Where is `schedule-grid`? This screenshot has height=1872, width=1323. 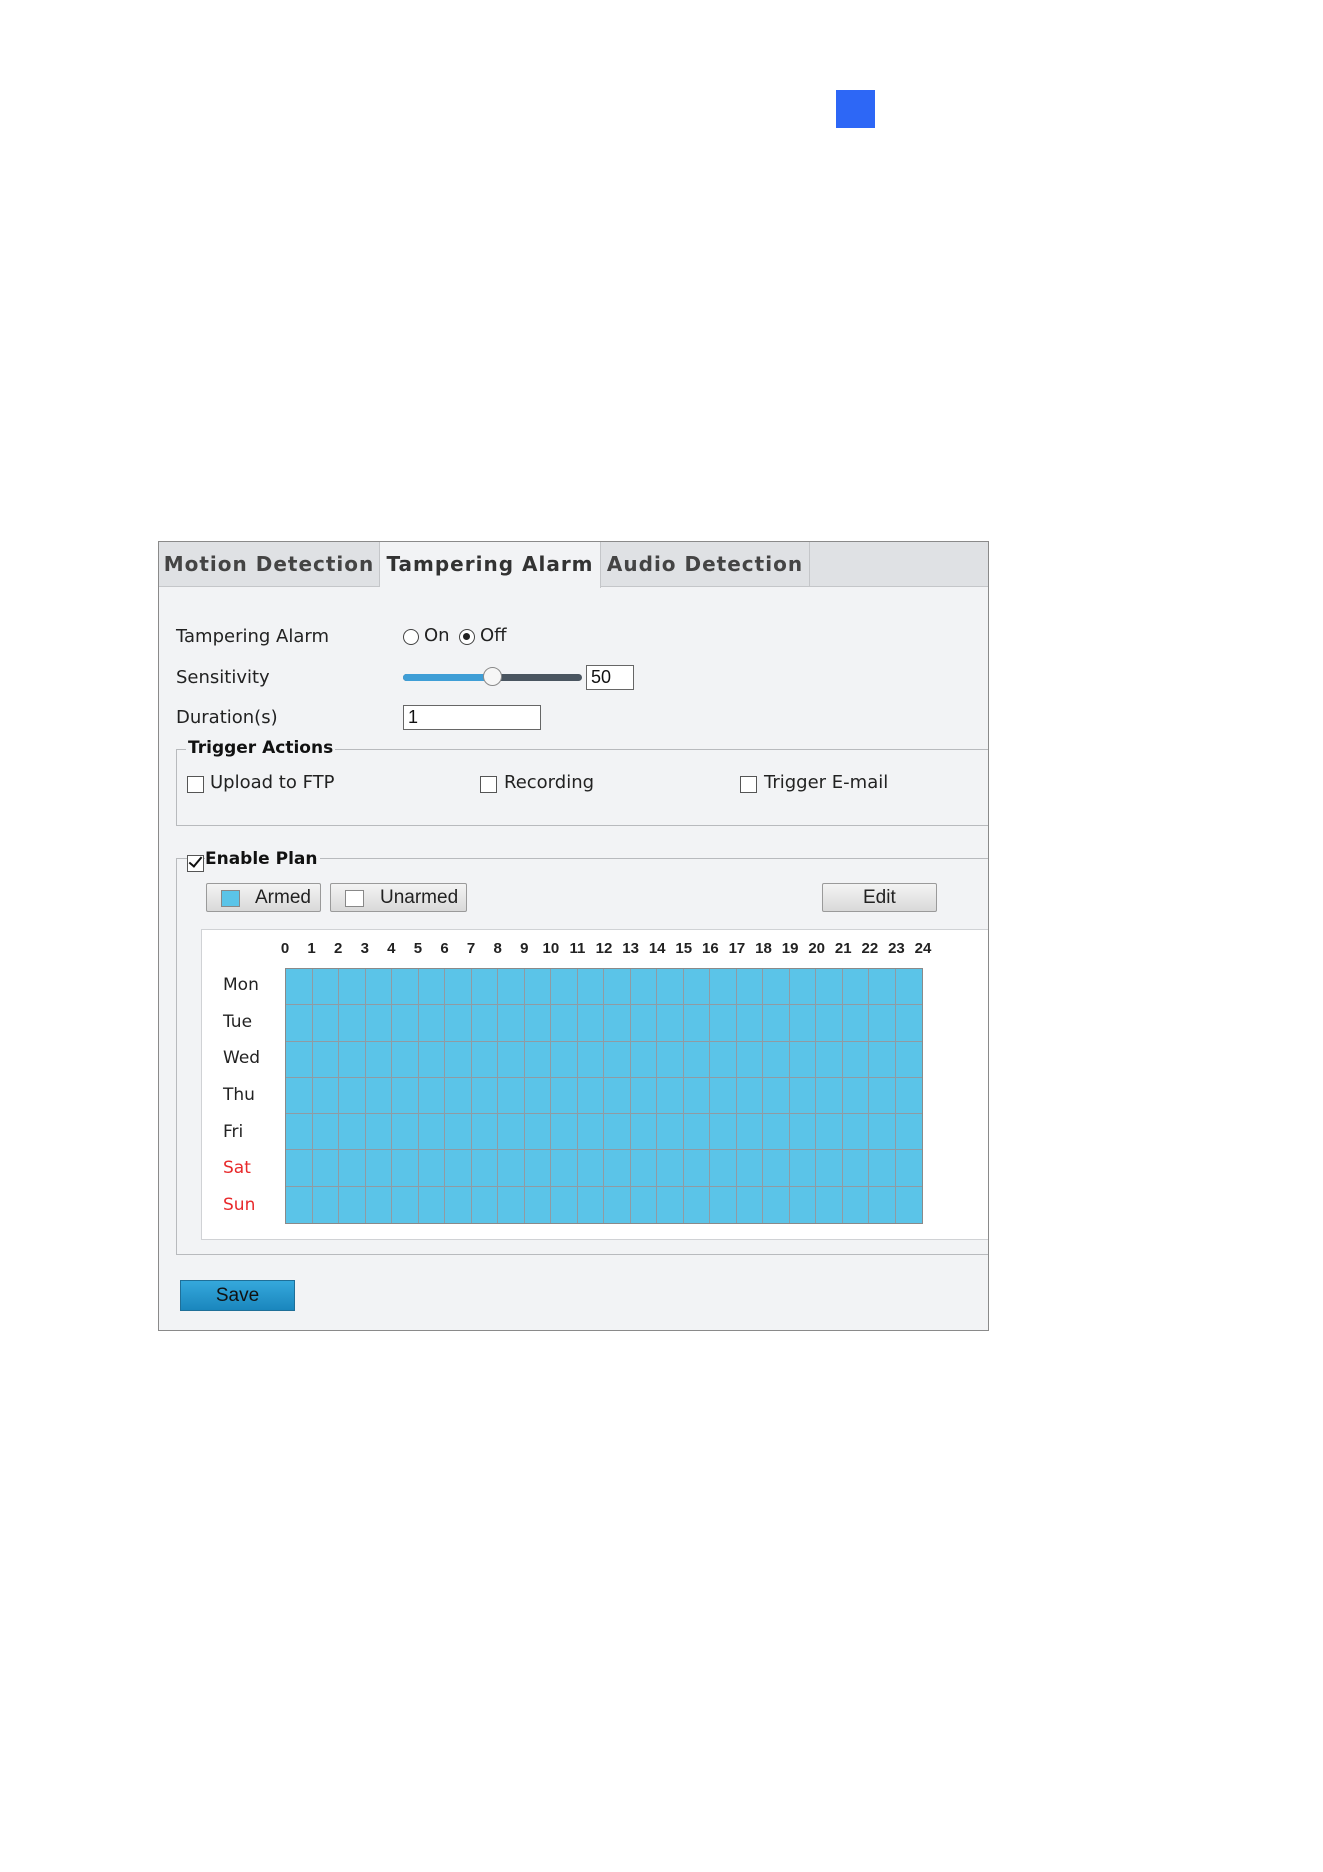
schedule-grid is located at coordinates (604, 1096).